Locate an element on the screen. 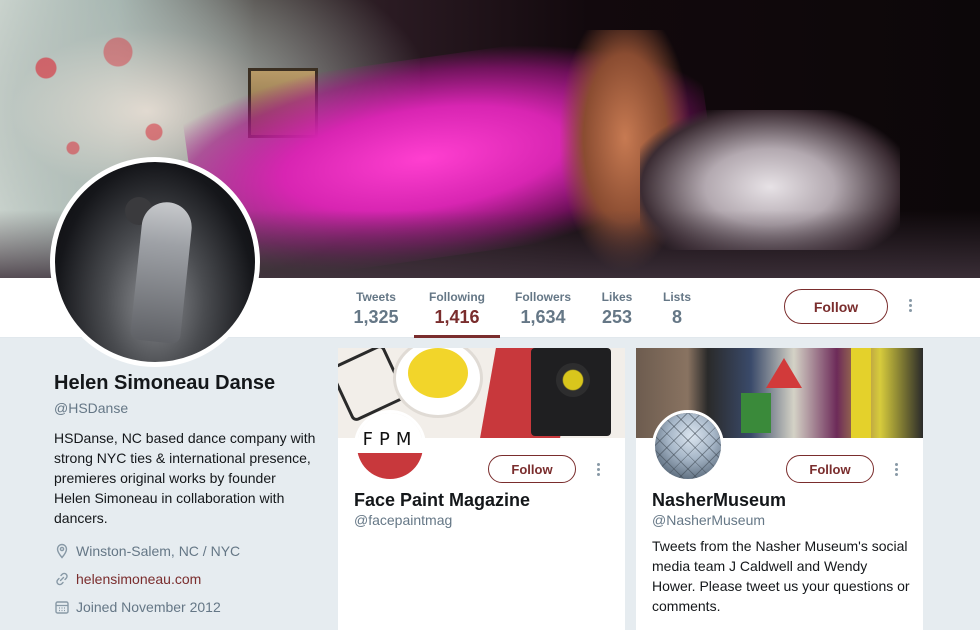 The width and height of the screenshot is (980, 630). card-banner-mural-triangle is located at coordinates (784, 373).